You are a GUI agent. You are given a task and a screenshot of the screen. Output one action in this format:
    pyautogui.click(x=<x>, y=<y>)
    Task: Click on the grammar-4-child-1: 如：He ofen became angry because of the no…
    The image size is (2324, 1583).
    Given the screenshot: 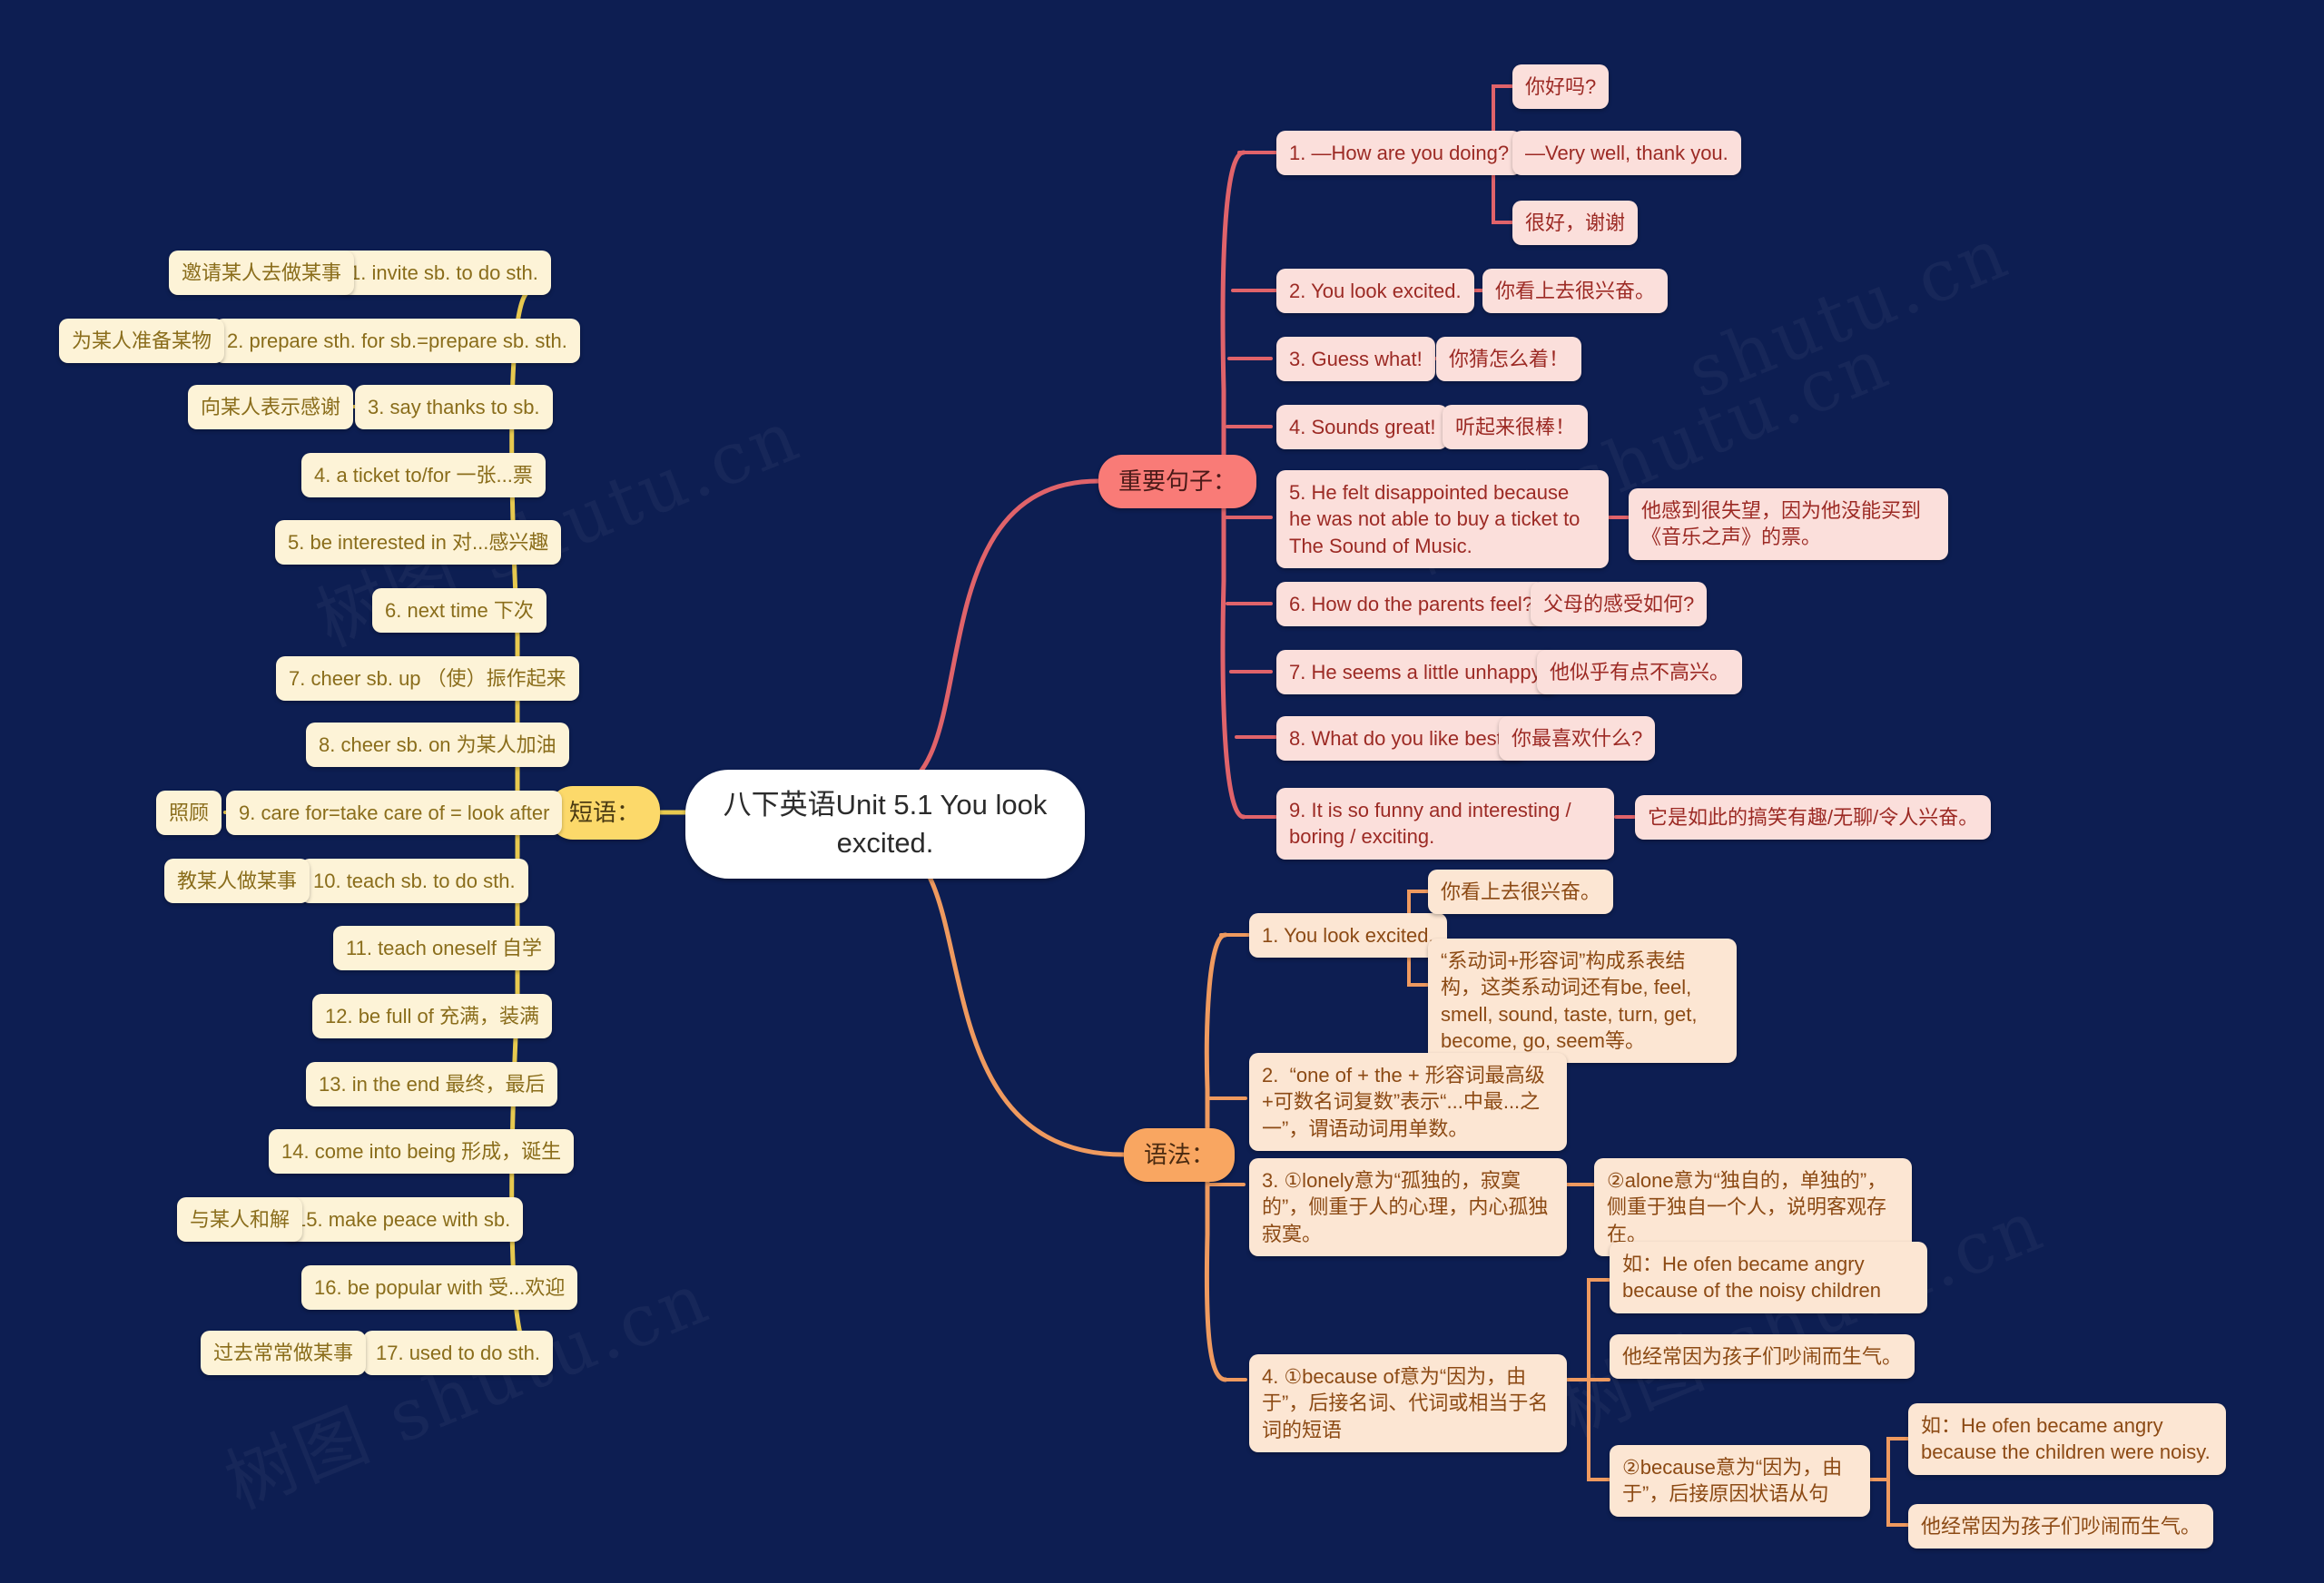 What is the action you would take?
    pyautogui.click(x=1768, y=1277)
    